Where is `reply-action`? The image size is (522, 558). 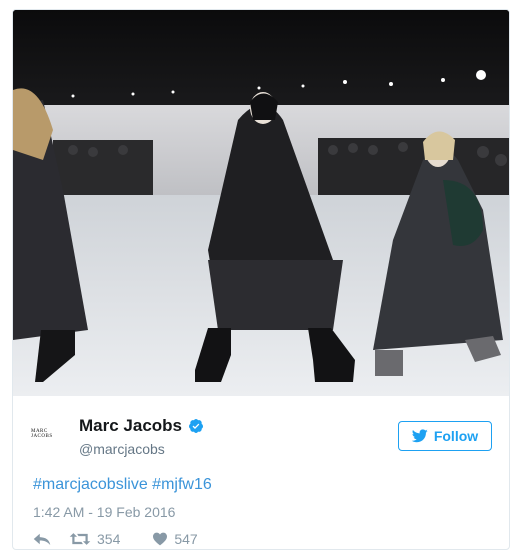
reply-action is located at coordinates (42, 539).